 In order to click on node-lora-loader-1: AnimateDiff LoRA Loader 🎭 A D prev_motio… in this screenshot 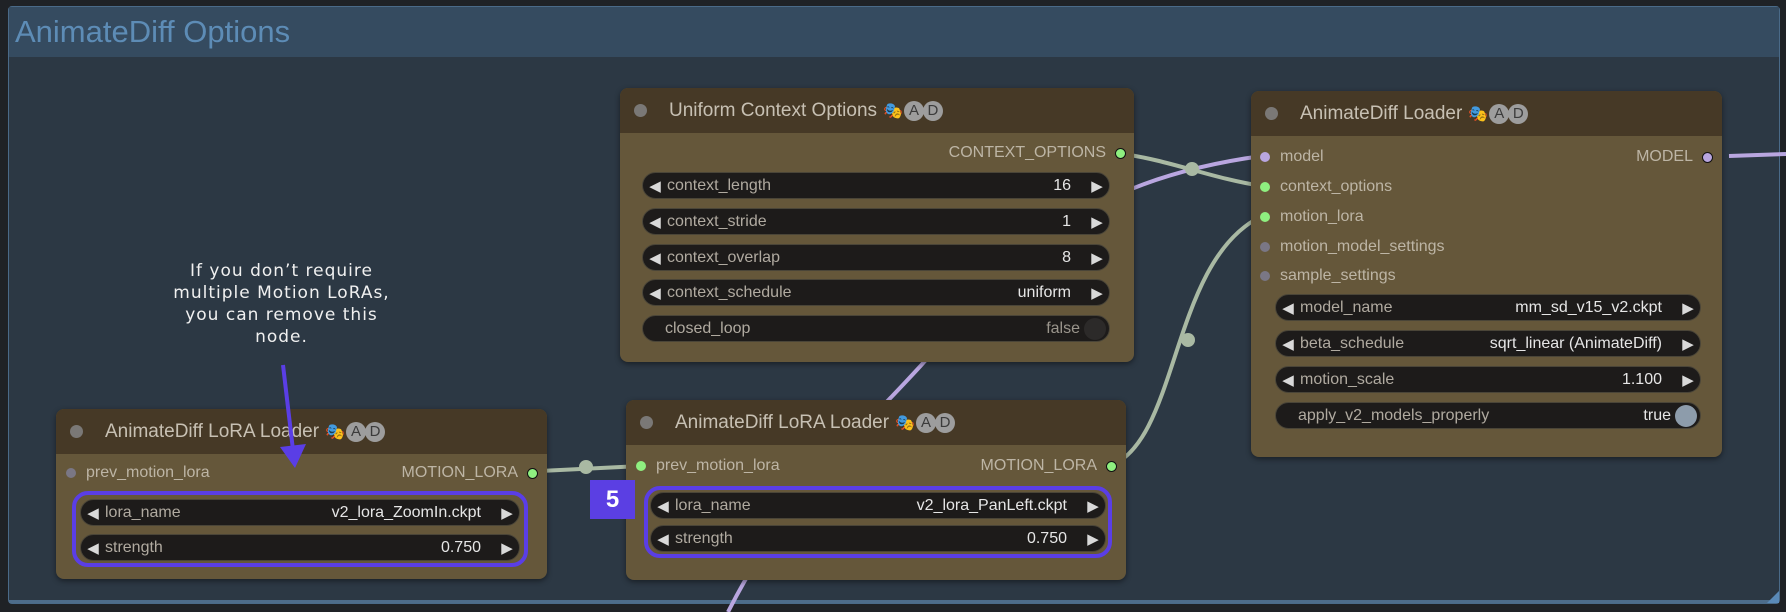, I will do `click(301, 494)`.